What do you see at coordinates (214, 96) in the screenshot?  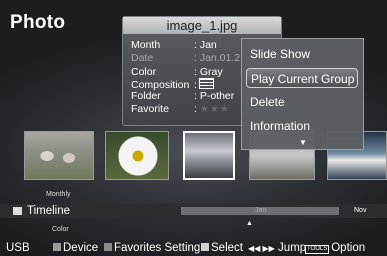 I see `info-value-folder: : P-other` at bounding box center [214, 96].